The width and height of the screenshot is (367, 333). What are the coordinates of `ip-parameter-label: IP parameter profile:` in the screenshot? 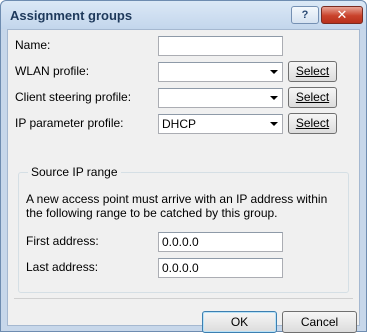 It's located at (69, 123).